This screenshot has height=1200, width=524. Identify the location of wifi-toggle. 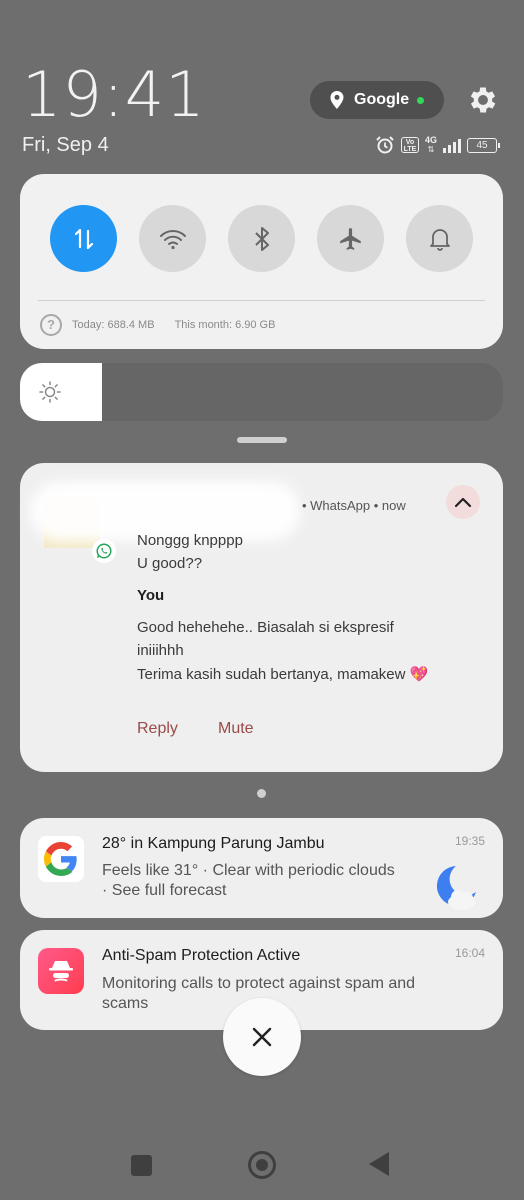
(172, 238).